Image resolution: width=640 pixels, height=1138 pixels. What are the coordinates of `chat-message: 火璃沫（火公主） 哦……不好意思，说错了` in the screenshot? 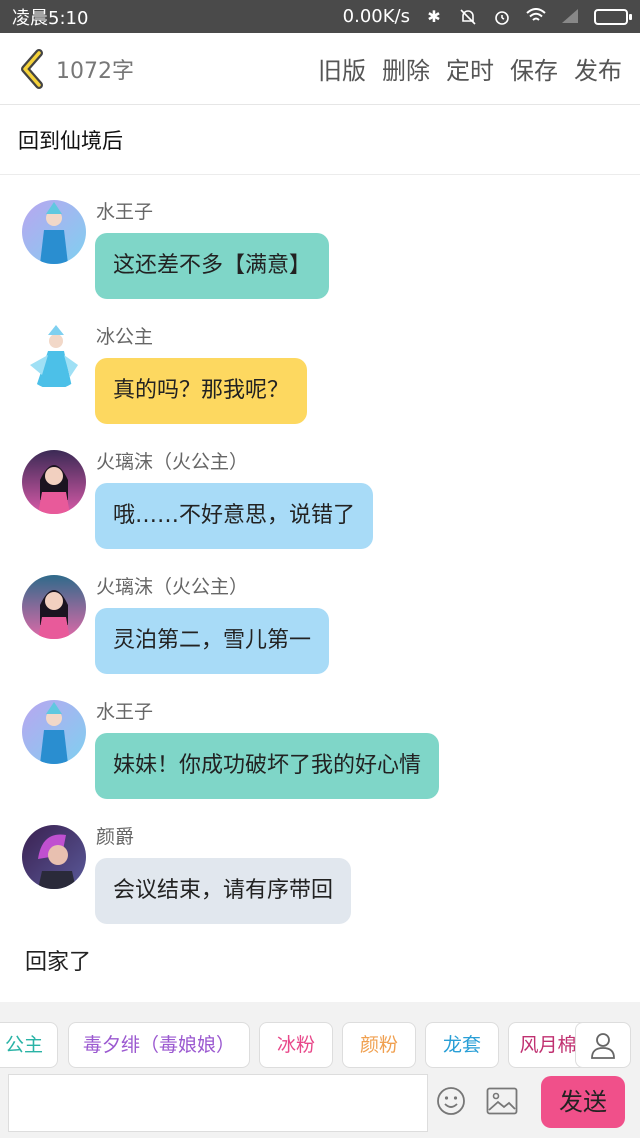 It's located at (320, 505).